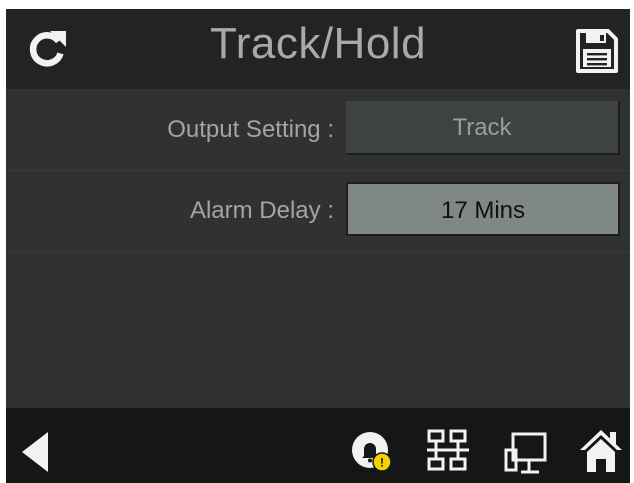 The height and width of the screenshot is (483, 634). I want to click on back-arrow-icon, so click(35, 452).